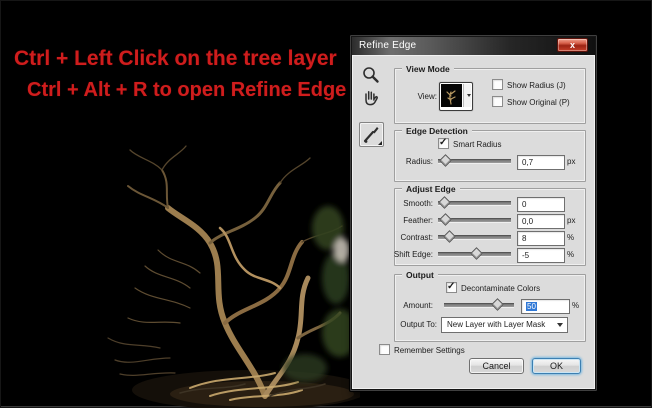 This screenshot has height=408, width=652. I want to click on smooth-value: 0, so click(524, 204).